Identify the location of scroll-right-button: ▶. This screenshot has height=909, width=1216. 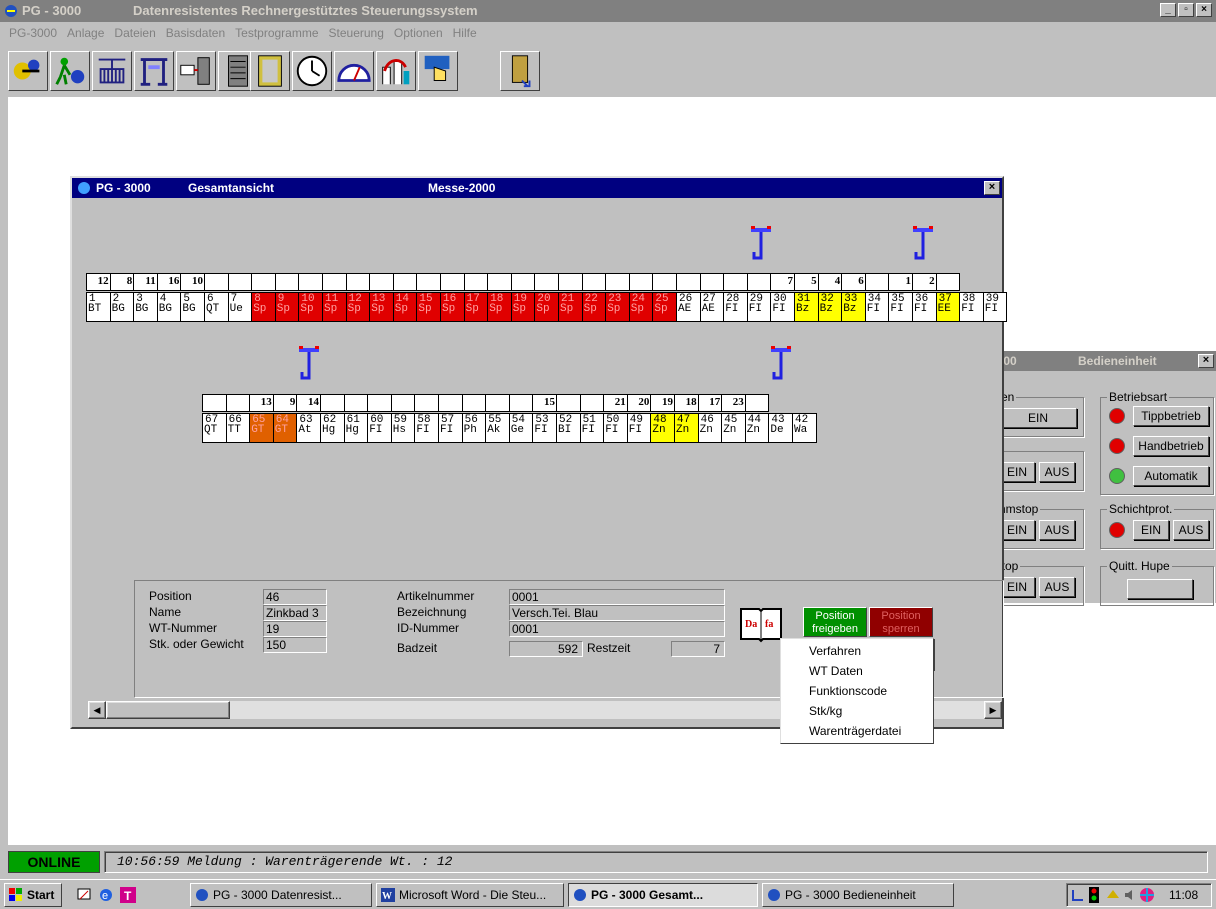
(993, 710).